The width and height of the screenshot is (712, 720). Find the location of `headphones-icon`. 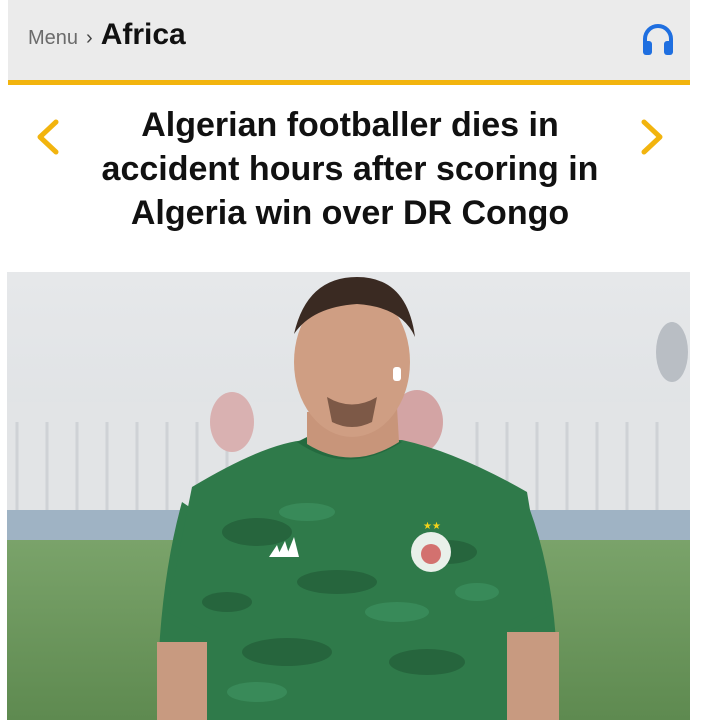

headphones-icon is located at coordinates (658, 40).